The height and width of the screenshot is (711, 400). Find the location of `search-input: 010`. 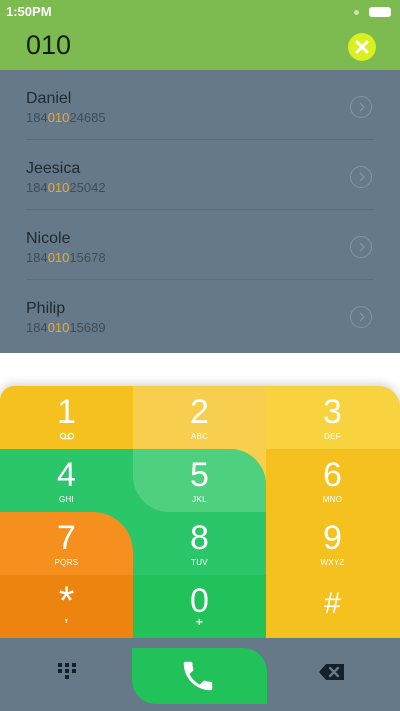

search-input: 010 is located at coordinates (48, 45).